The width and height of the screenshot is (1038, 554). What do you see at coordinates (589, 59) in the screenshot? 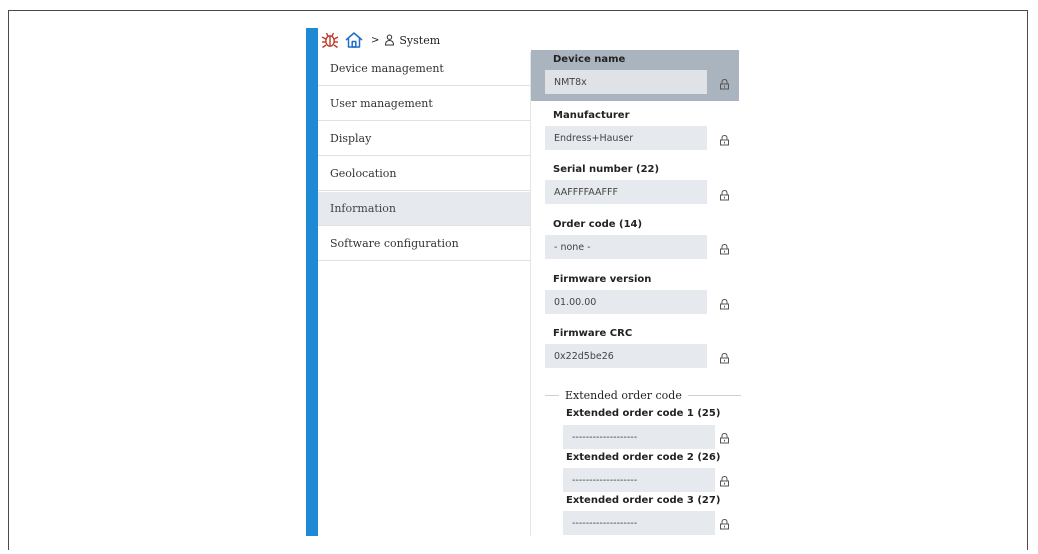
I see `device-name-label: Device name` at bounding box center [589, 59].